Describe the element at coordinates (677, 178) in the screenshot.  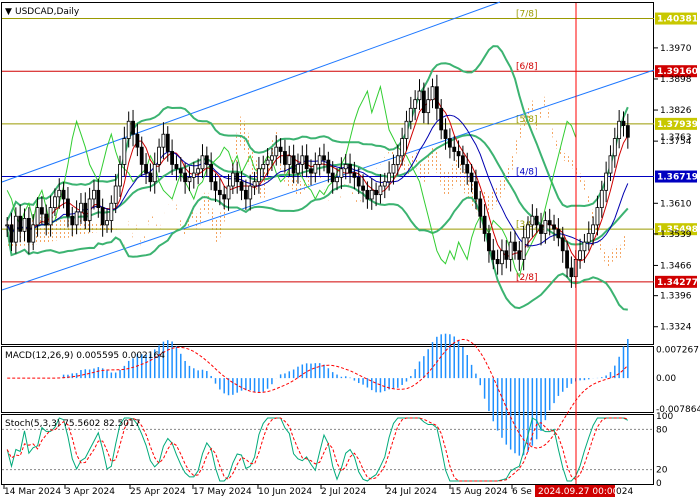
I see `price-tag-label: 1.36719` at that location.